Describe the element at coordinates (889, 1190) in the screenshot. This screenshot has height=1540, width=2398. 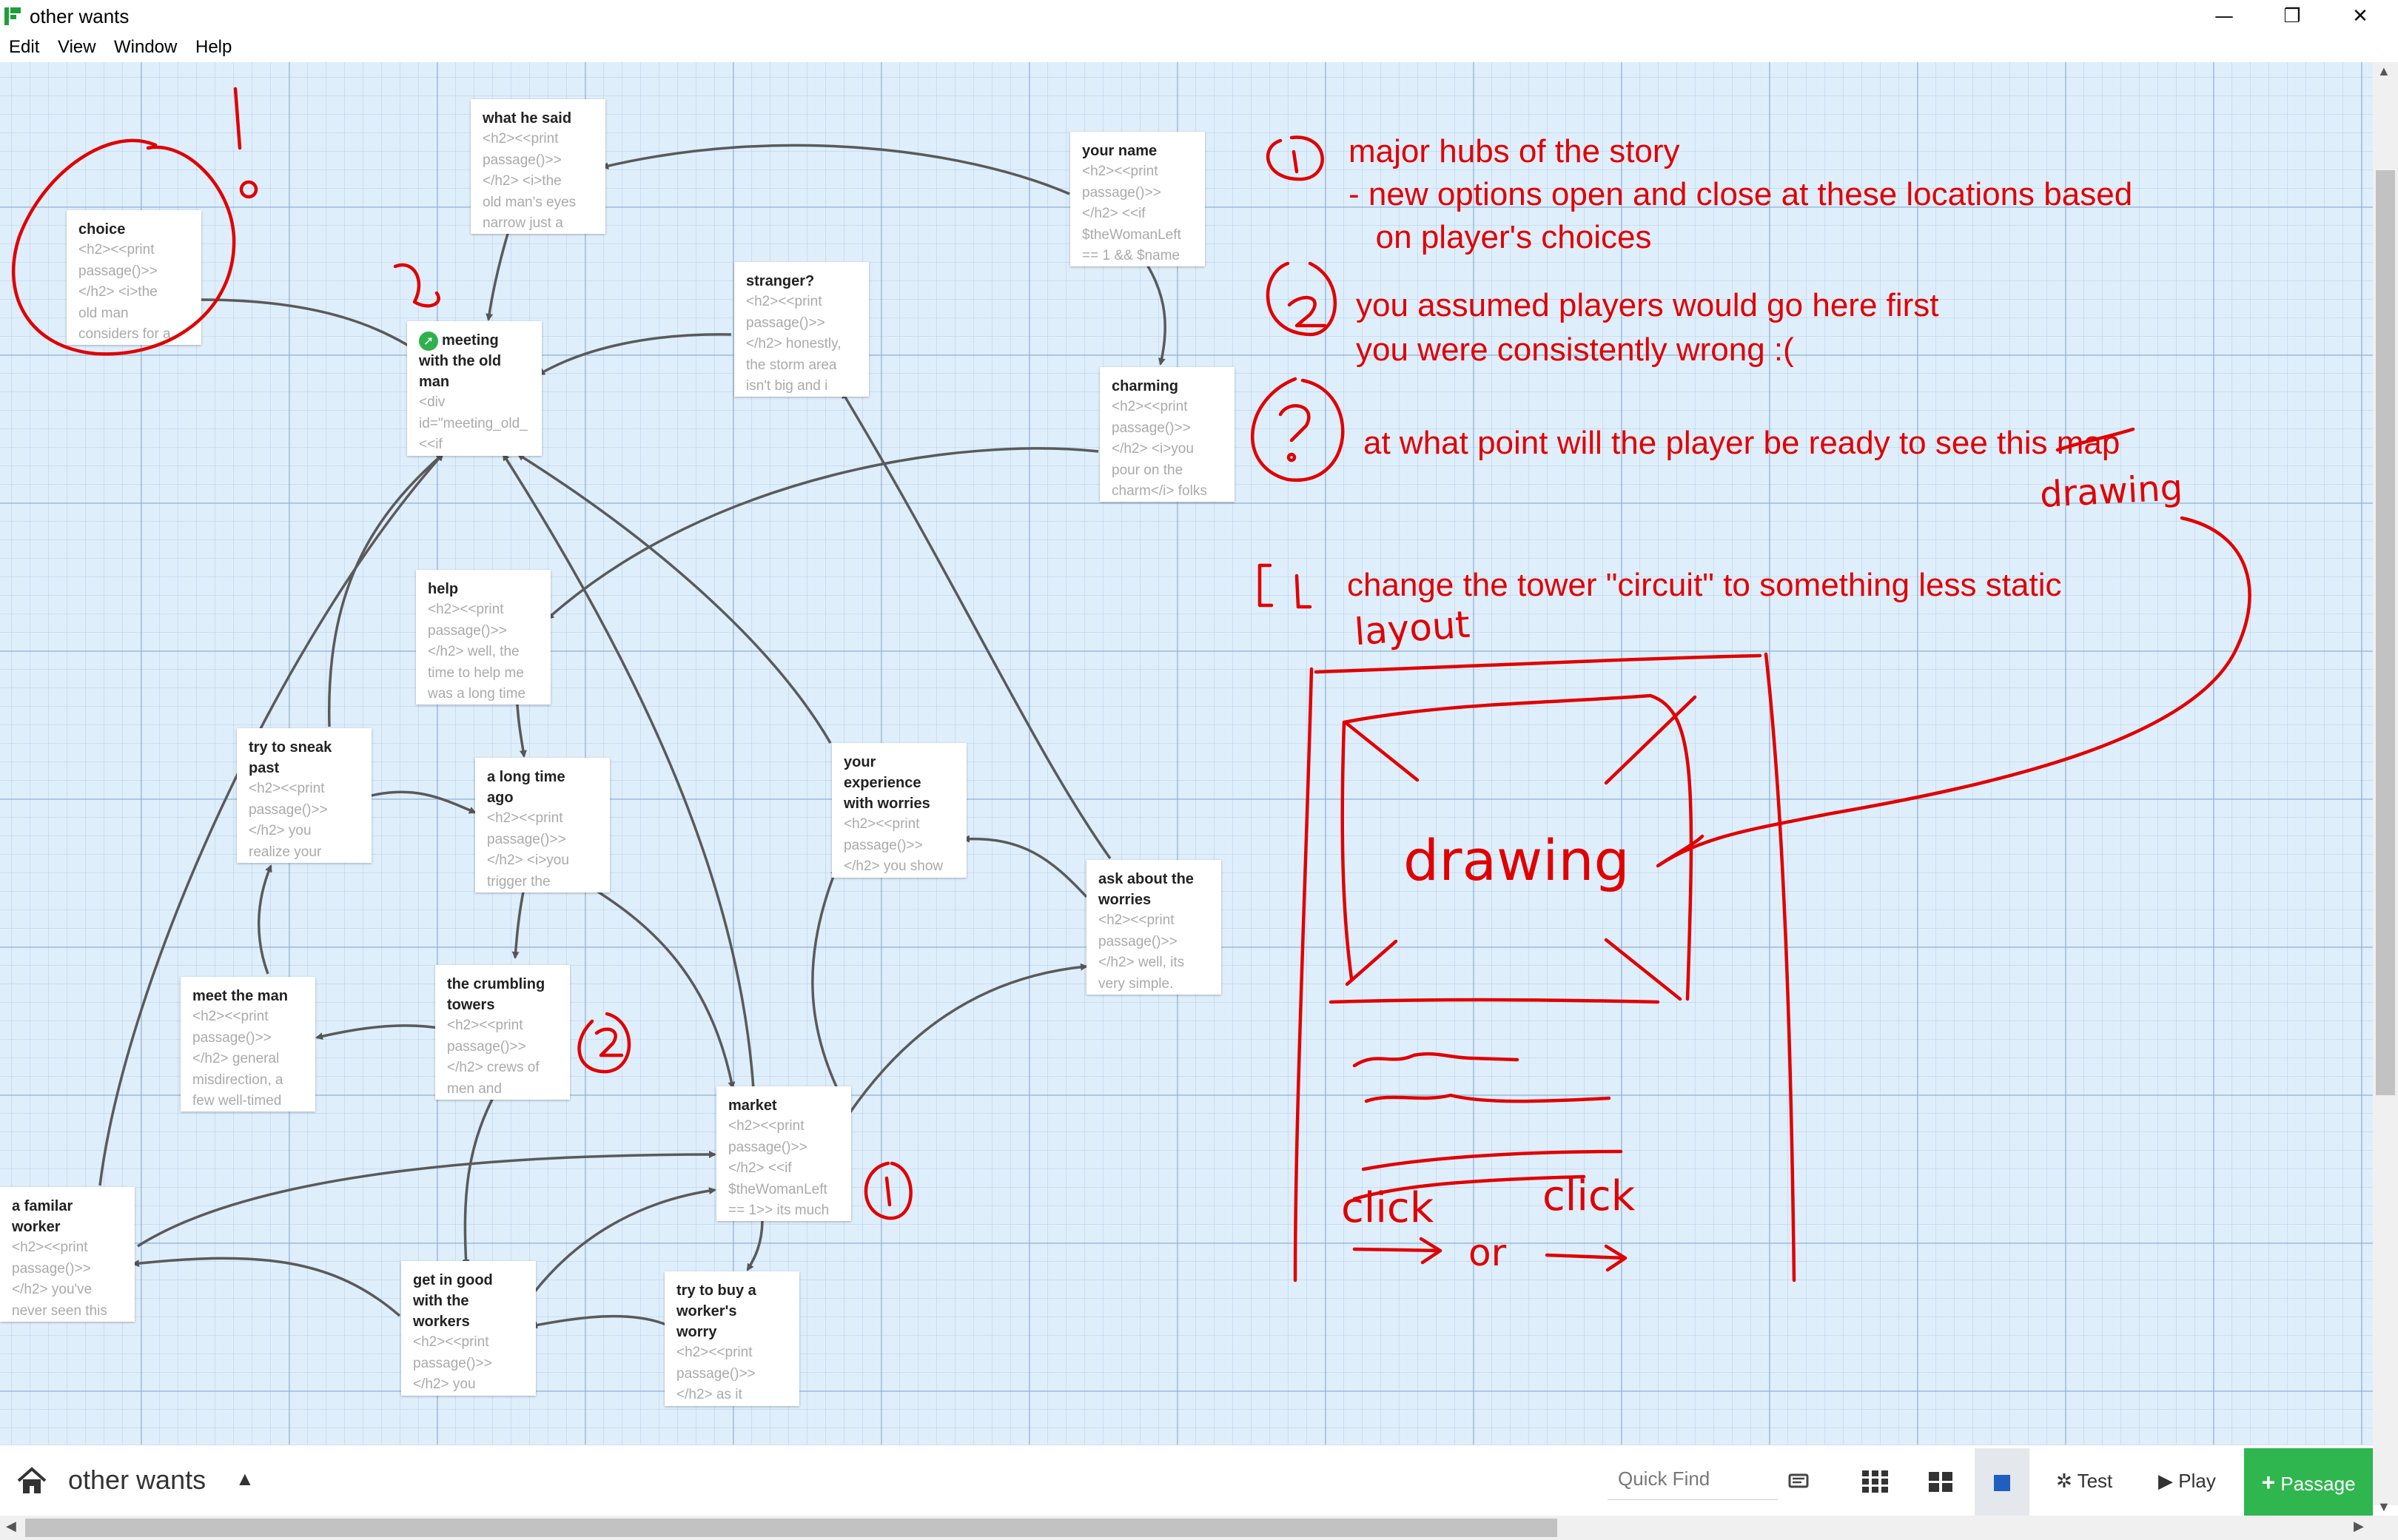
I see `one-mark-circle` at that location.